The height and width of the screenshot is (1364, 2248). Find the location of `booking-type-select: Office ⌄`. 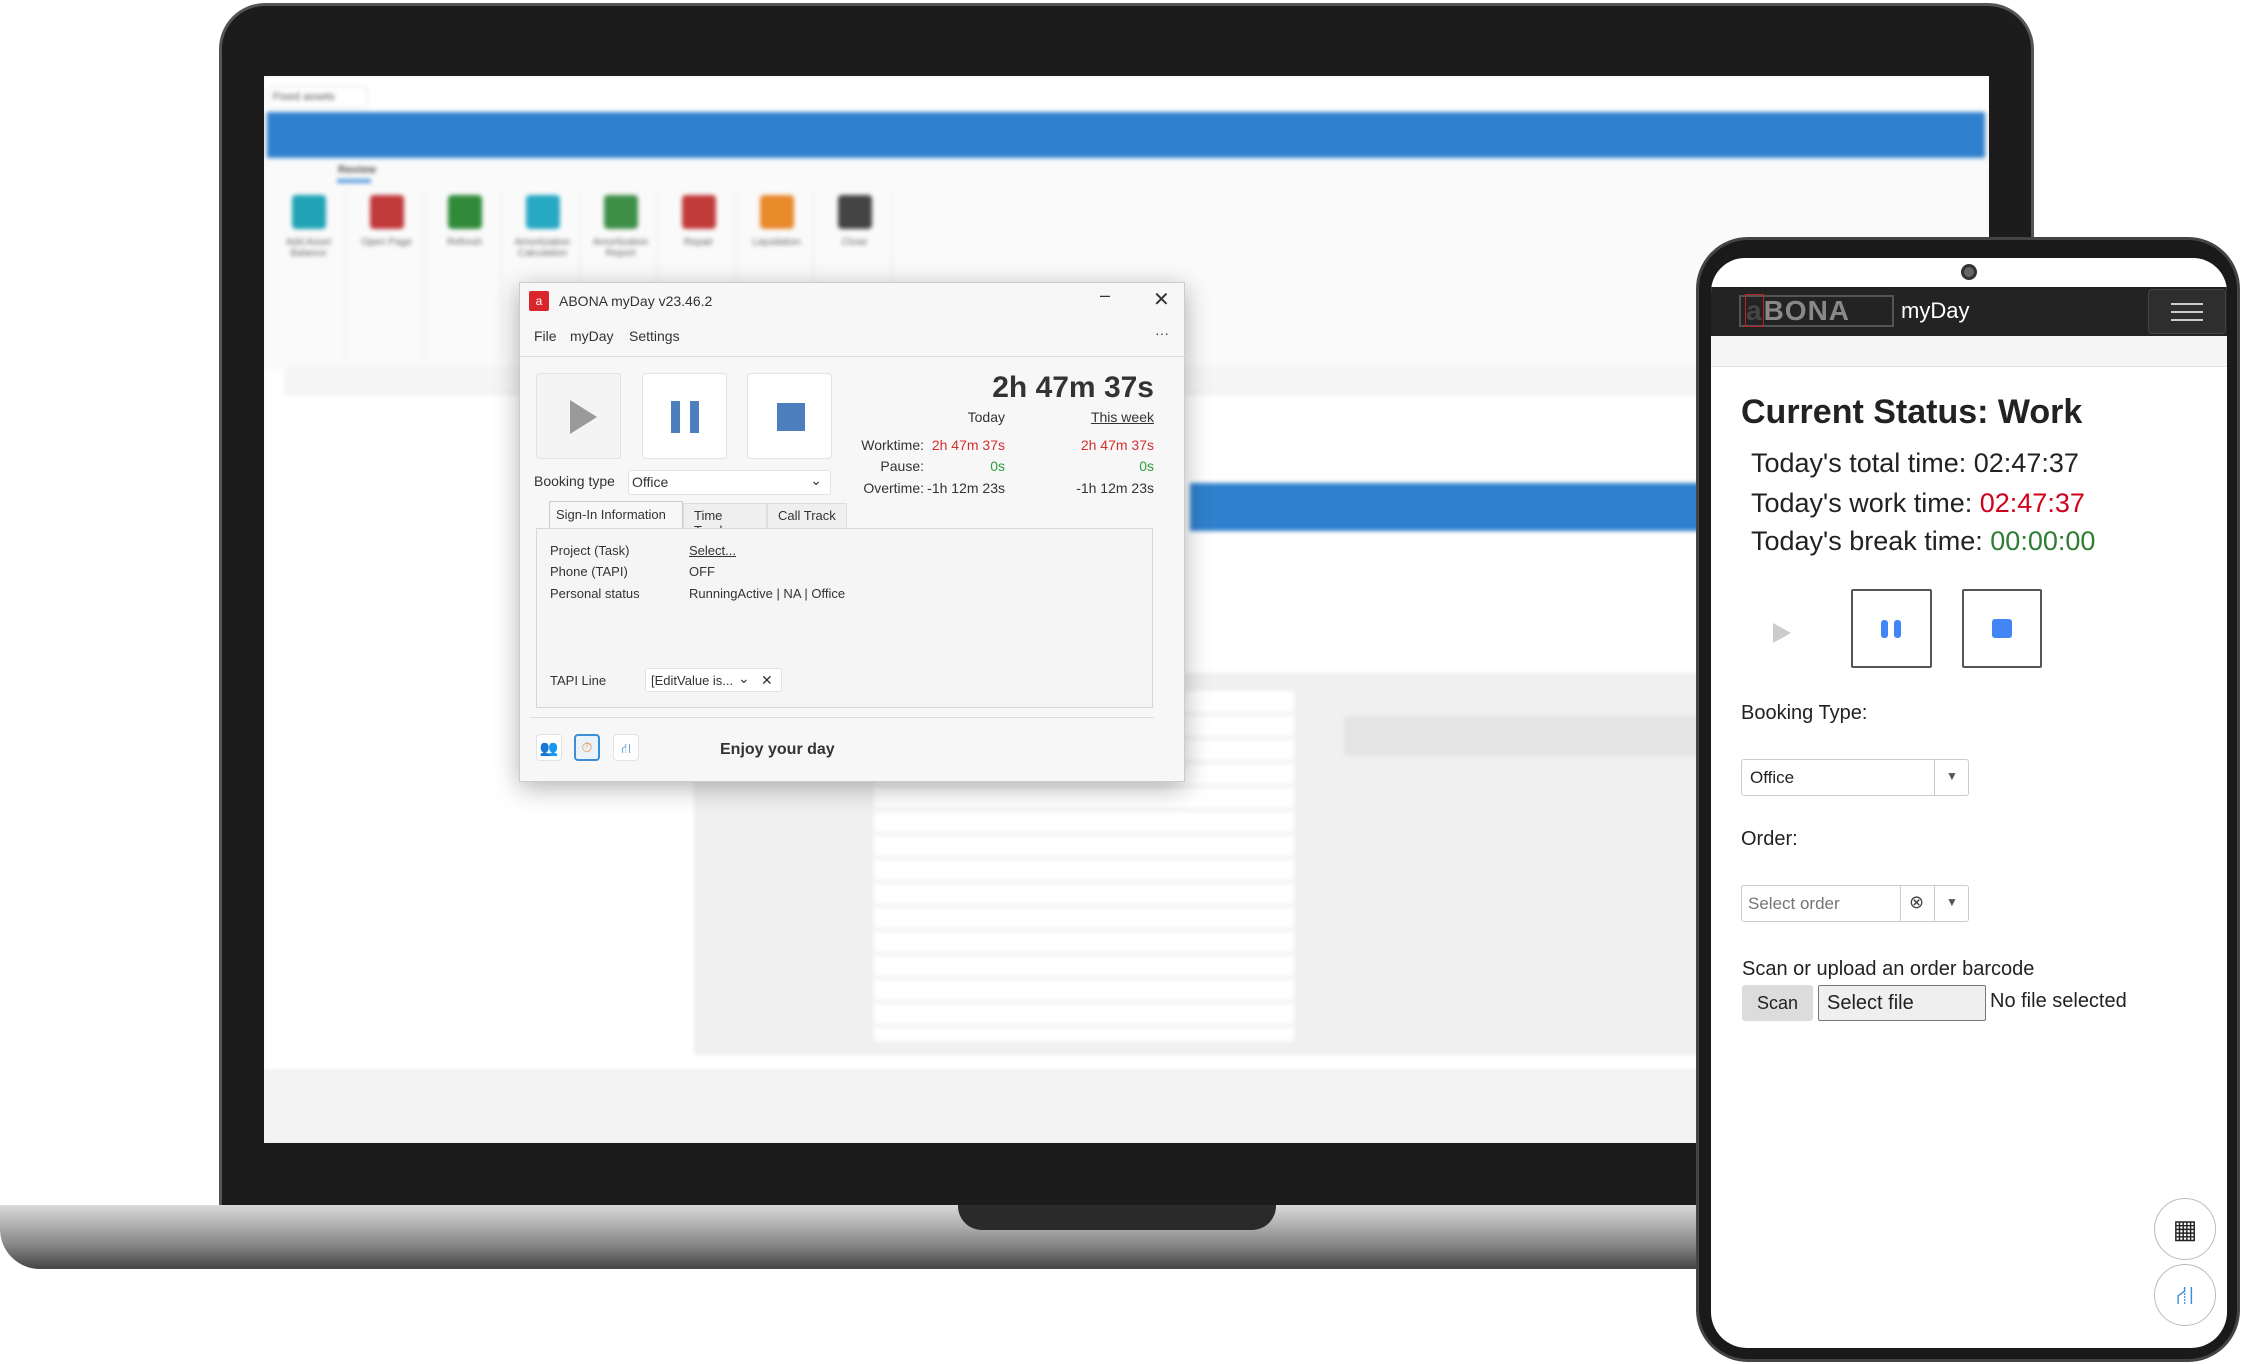

booking-type-select: Office ⌄ is located at coordinates (729, 482).